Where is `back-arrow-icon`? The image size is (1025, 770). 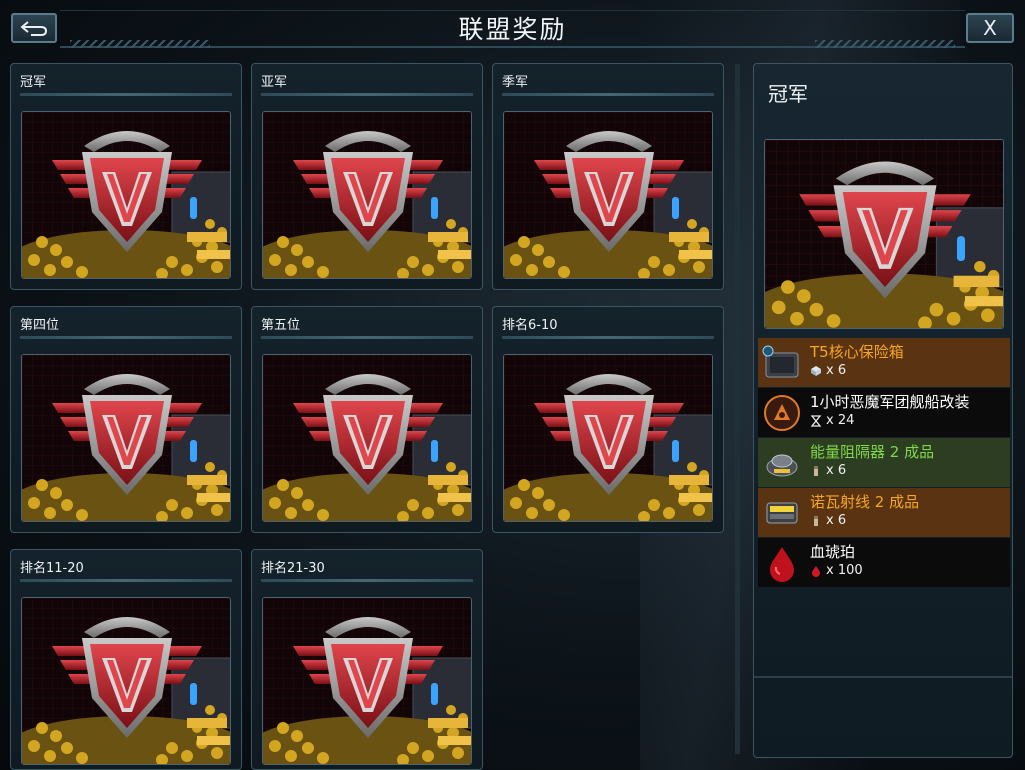
back-arrow-icon is located at coordinates (34, 28).